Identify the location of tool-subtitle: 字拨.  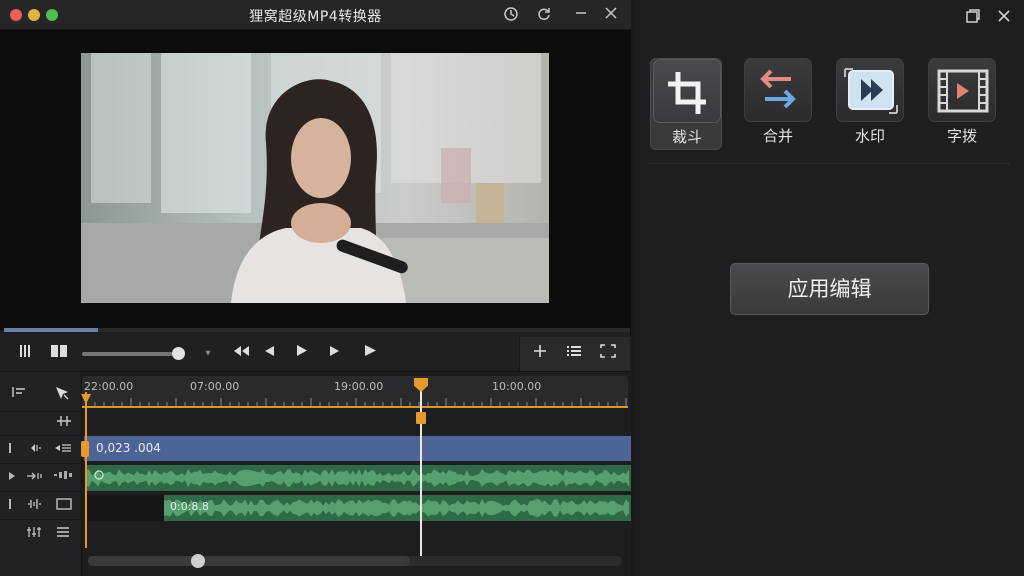
(962, 104).